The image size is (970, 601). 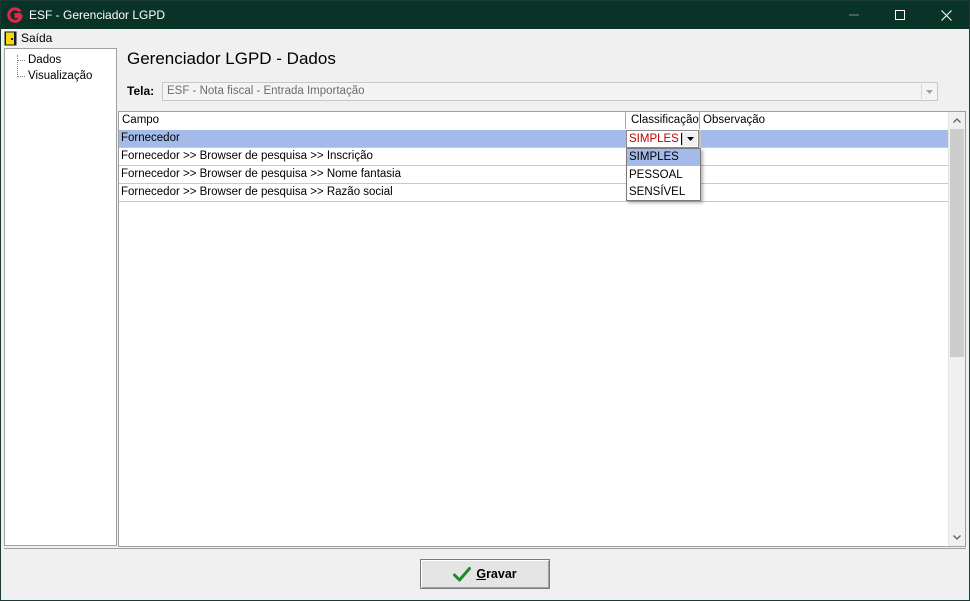 I want to click on vertical-scrollbar, so click(x=956, y=329).